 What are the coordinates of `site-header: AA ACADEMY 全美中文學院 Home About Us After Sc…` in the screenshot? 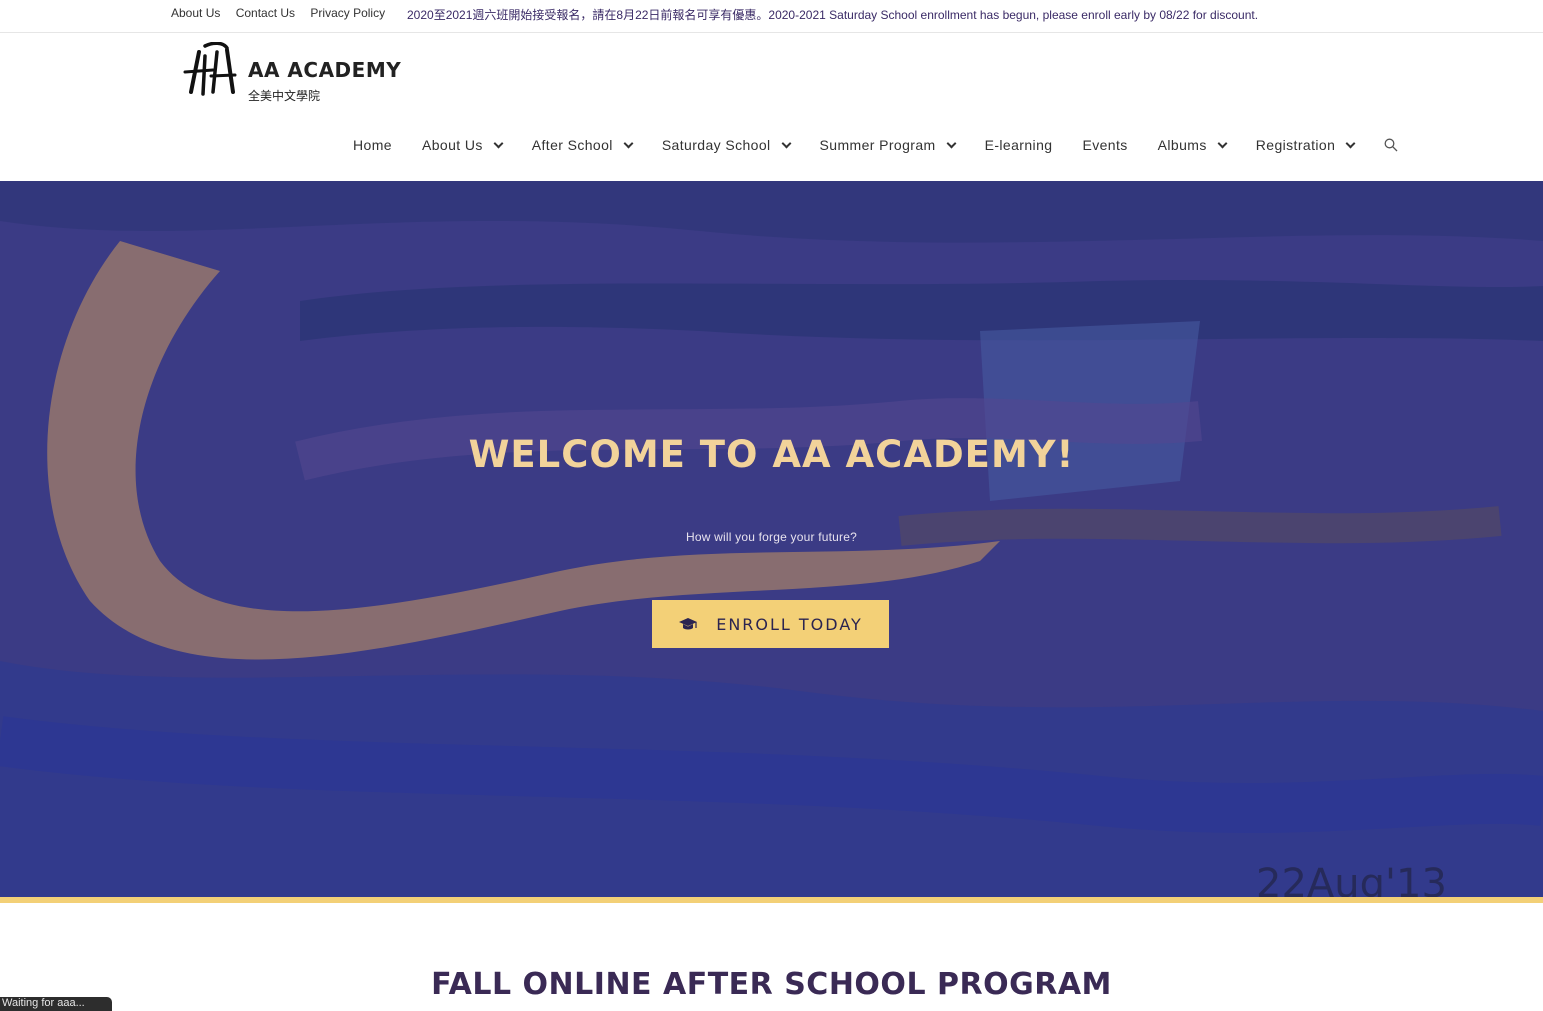 It's located at (771, 107).